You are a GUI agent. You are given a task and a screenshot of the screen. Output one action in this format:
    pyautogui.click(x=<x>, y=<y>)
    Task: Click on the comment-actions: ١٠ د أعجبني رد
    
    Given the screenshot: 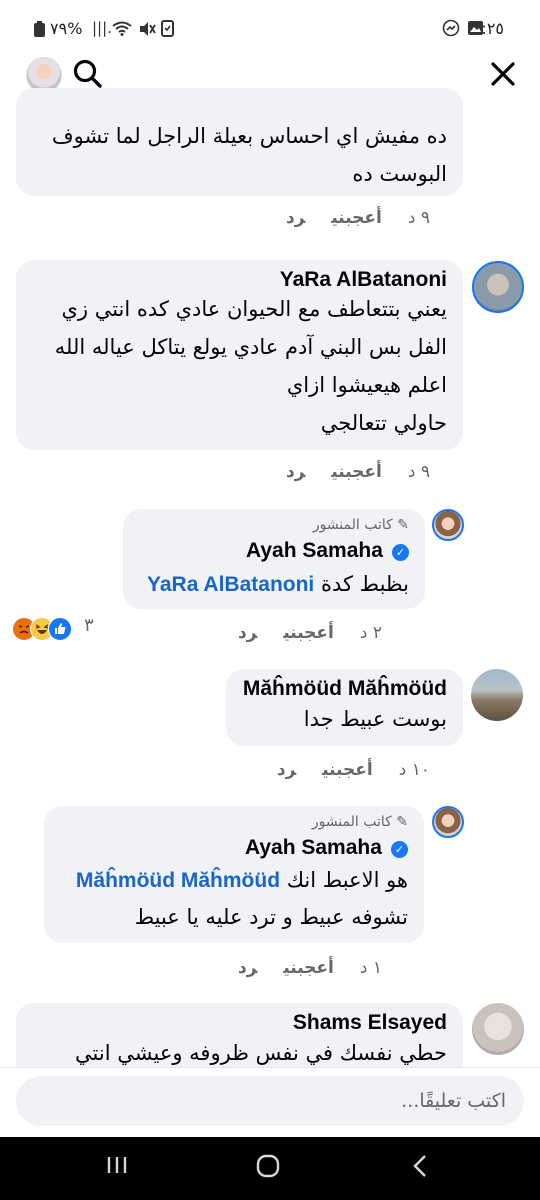 What is the action you would take?
    pyautogui.click(x=340, y=770)
    